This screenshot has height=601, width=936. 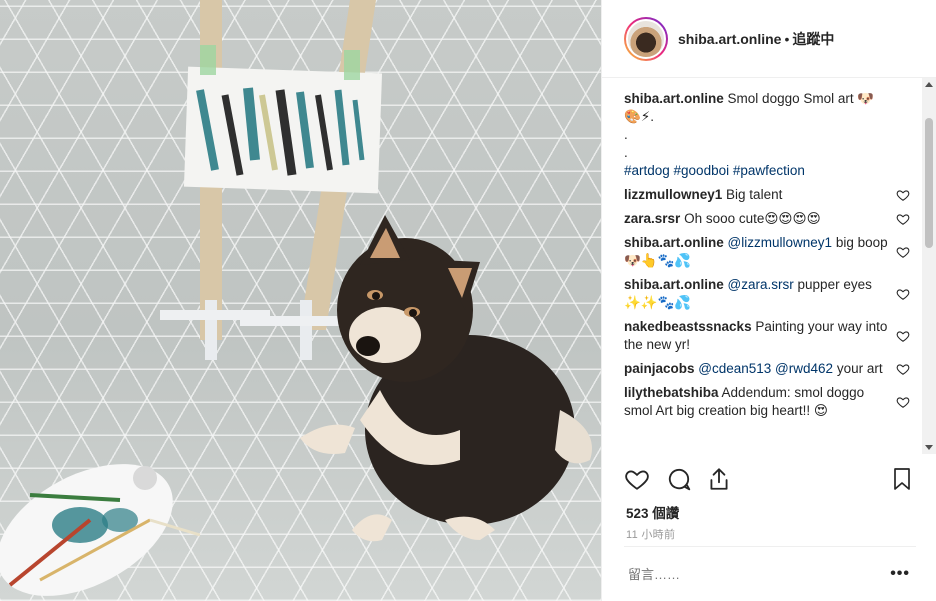 I want to click on comments-scrollbar, so click(x=929, y=266).